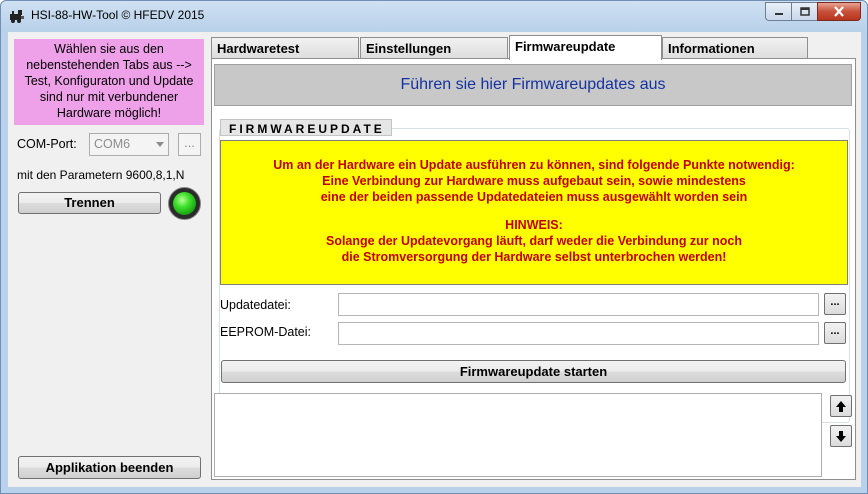  I want to click on arrow-up-icon, so click(841, 406).